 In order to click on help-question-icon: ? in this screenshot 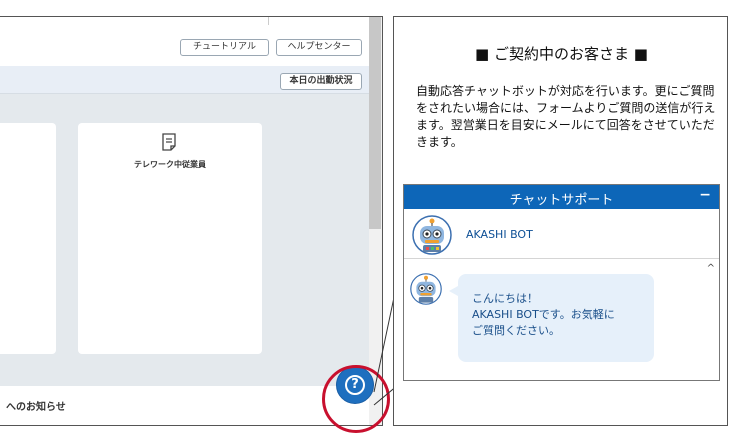, I will do `click(355, 385)`.